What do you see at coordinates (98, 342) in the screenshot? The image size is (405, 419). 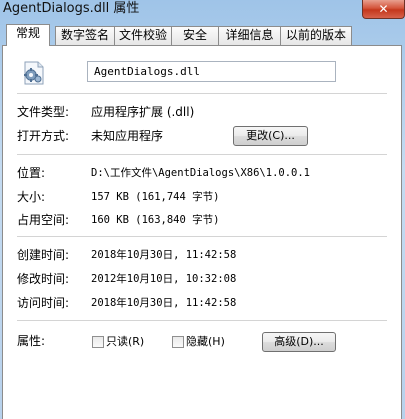 I see `readonly-checkbox` at bounding box center [98, 342].